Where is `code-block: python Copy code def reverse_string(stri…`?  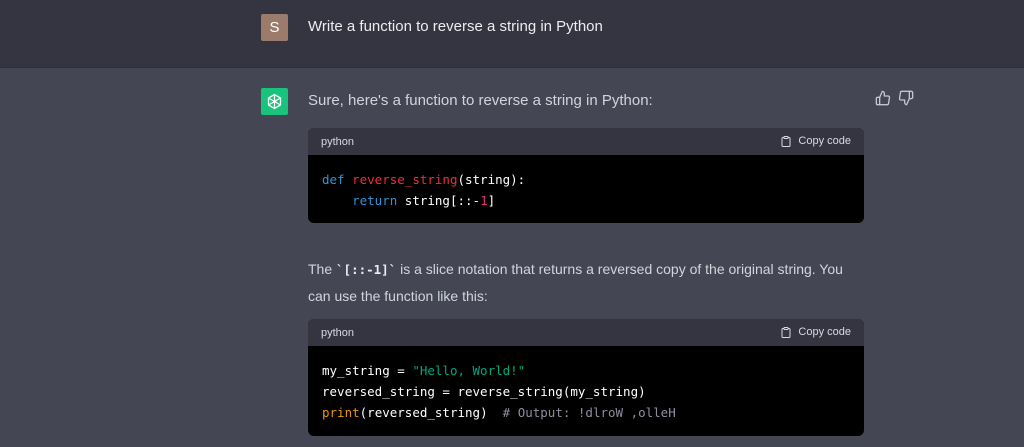 code-block: python Copy code def reverse_string(stri… is located at coordinates (586, 175).